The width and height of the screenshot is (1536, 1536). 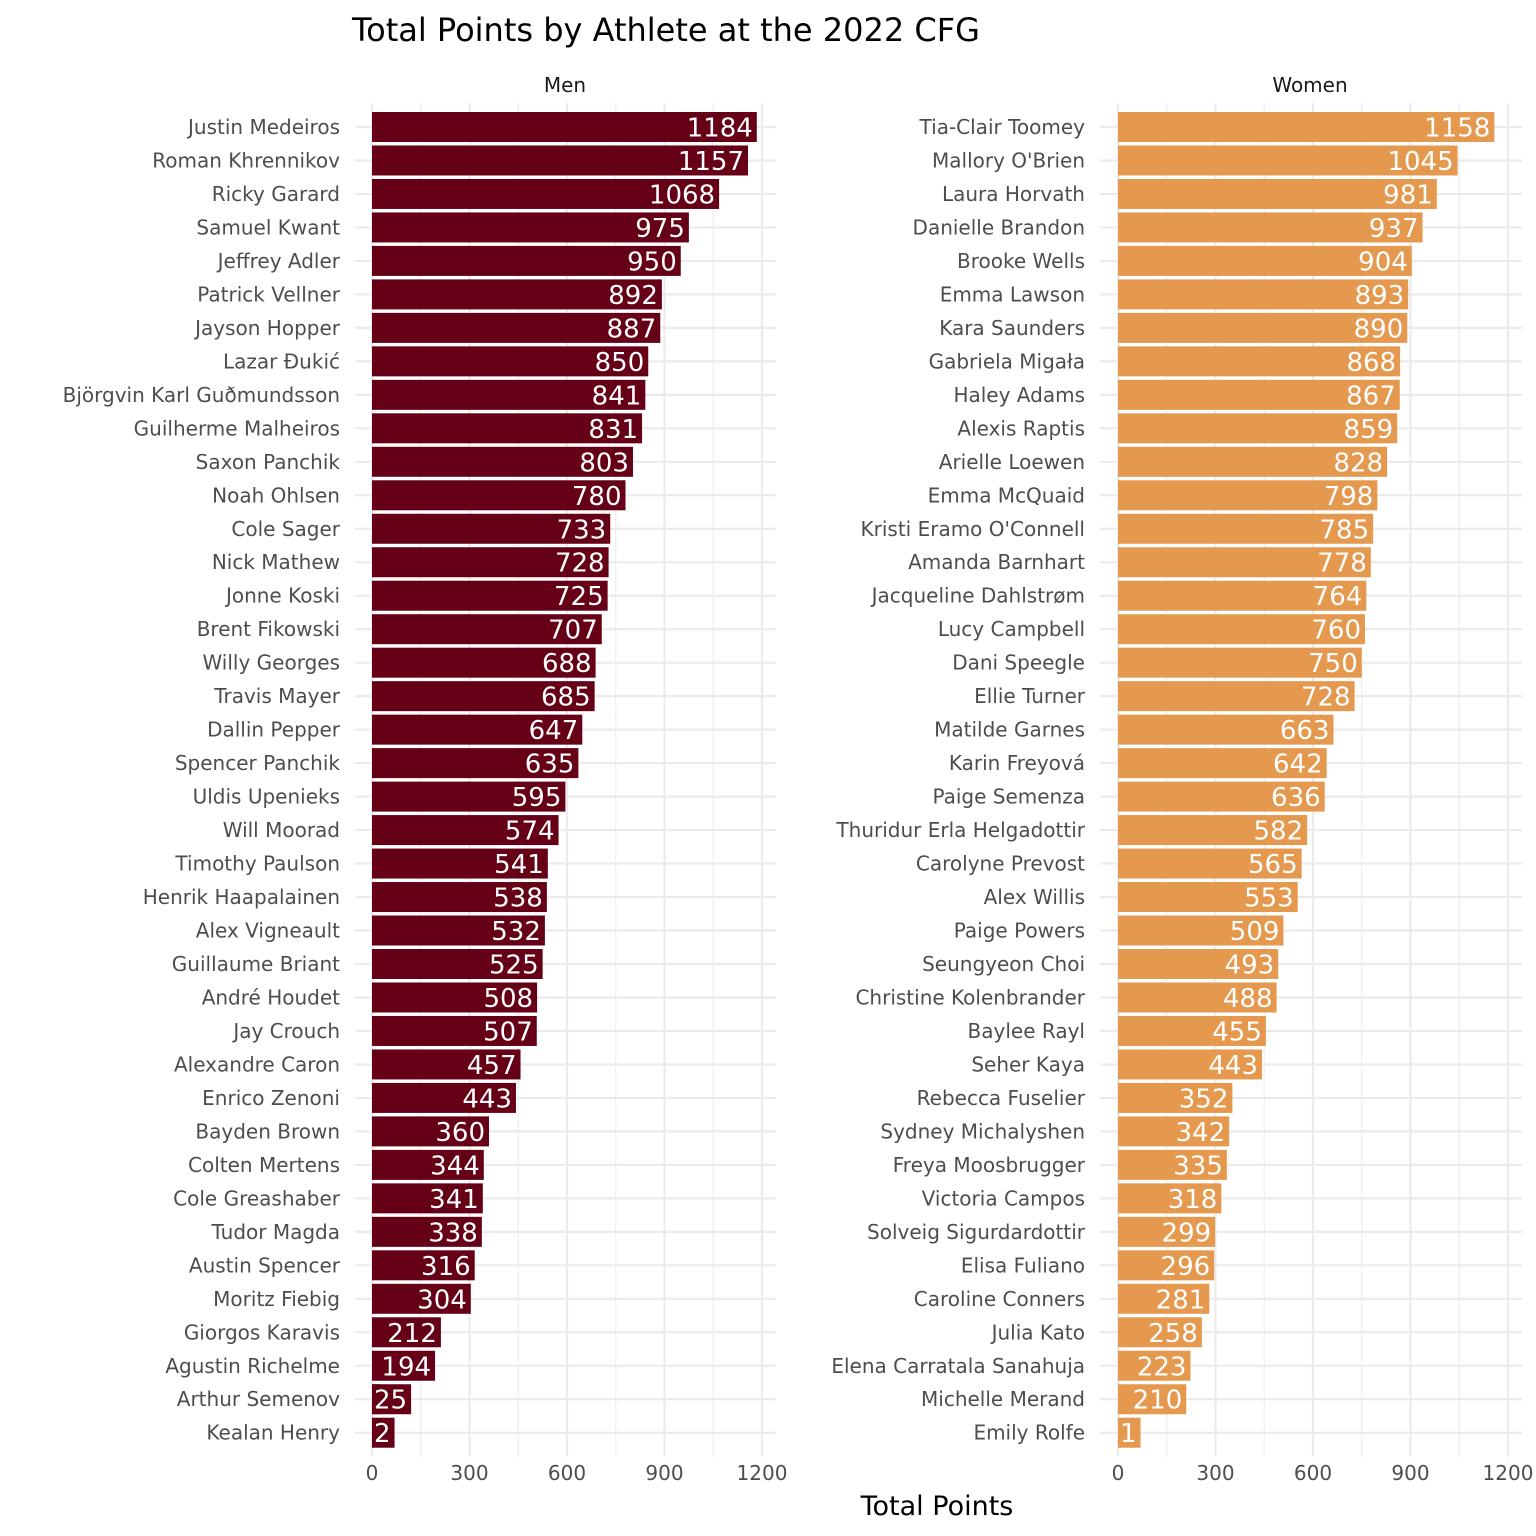 I want to click on bar-value-label: 525, so click(x=514, y=966).